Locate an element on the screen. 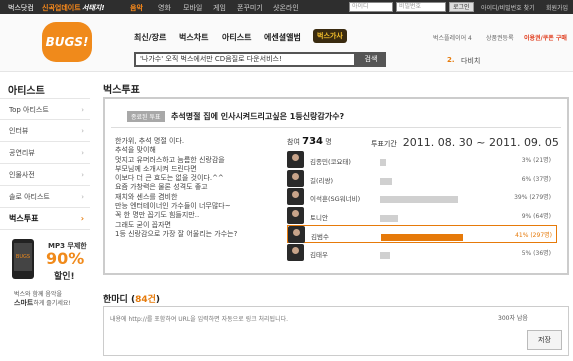 This screenshot has width=573, height=361. find-account-link: 아이디/비밀번호 찾기 is located at coordinates (508, 7).